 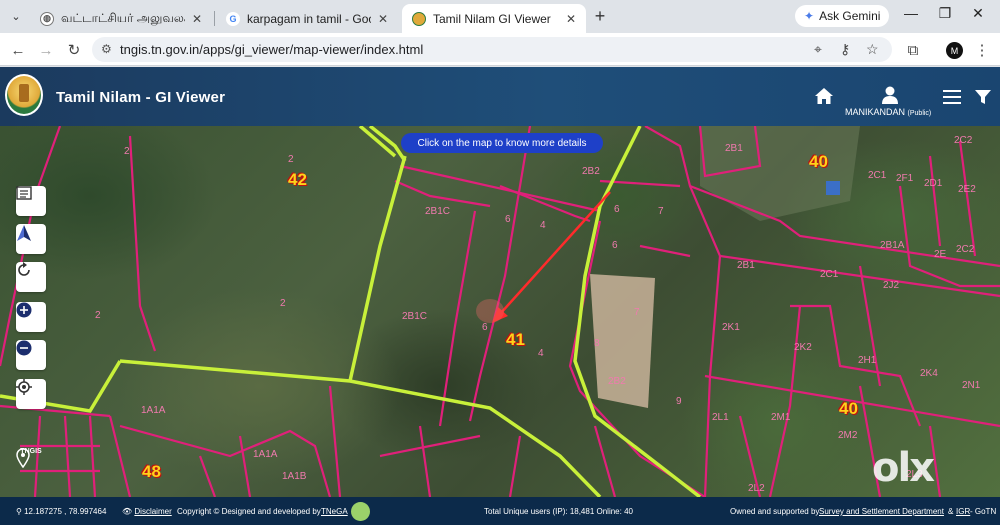 What do you see at coordinates (152, 511) in the screenshot?
I see `disclaimer-text: Disclaimer` at bounding box center [152, 511].